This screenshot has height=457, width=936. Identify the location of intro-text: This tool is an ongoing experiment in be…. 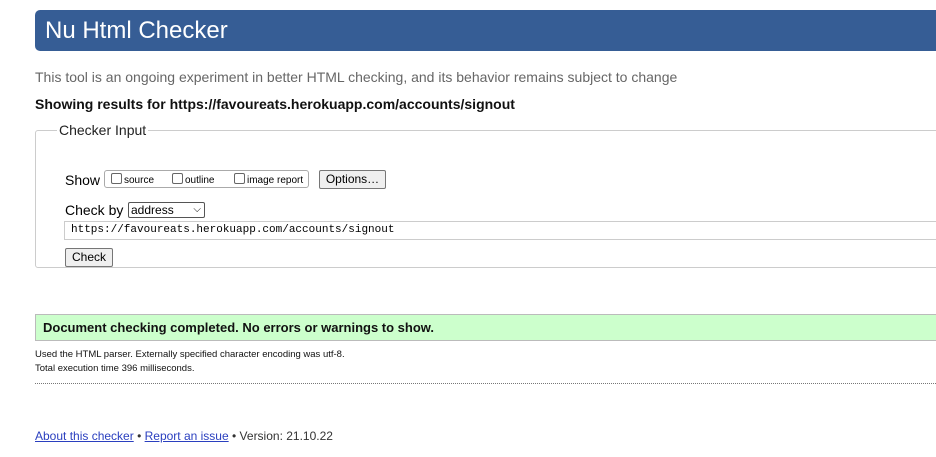
(356, 77).